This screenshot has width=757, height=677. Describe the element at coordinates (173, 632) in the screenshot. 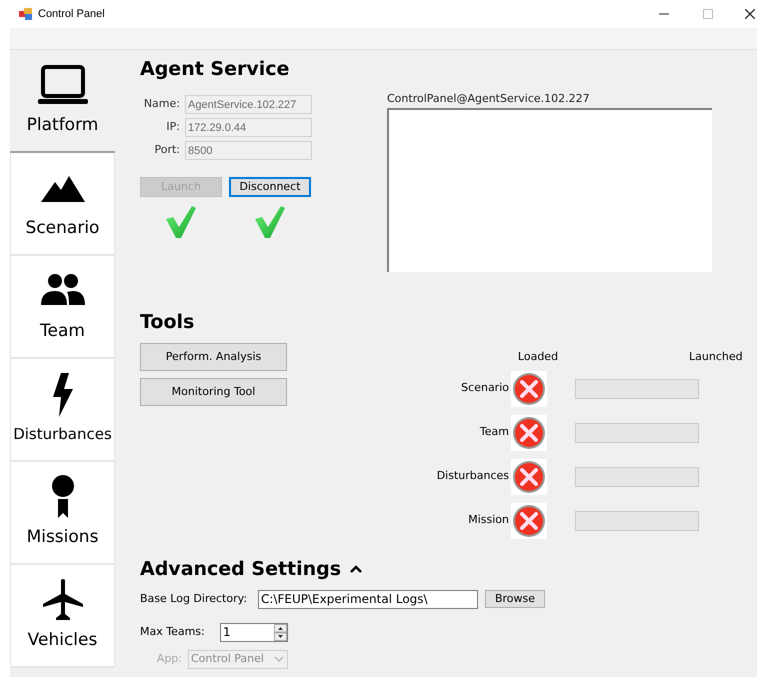

I see `field-label: Max Teams:` at that location.